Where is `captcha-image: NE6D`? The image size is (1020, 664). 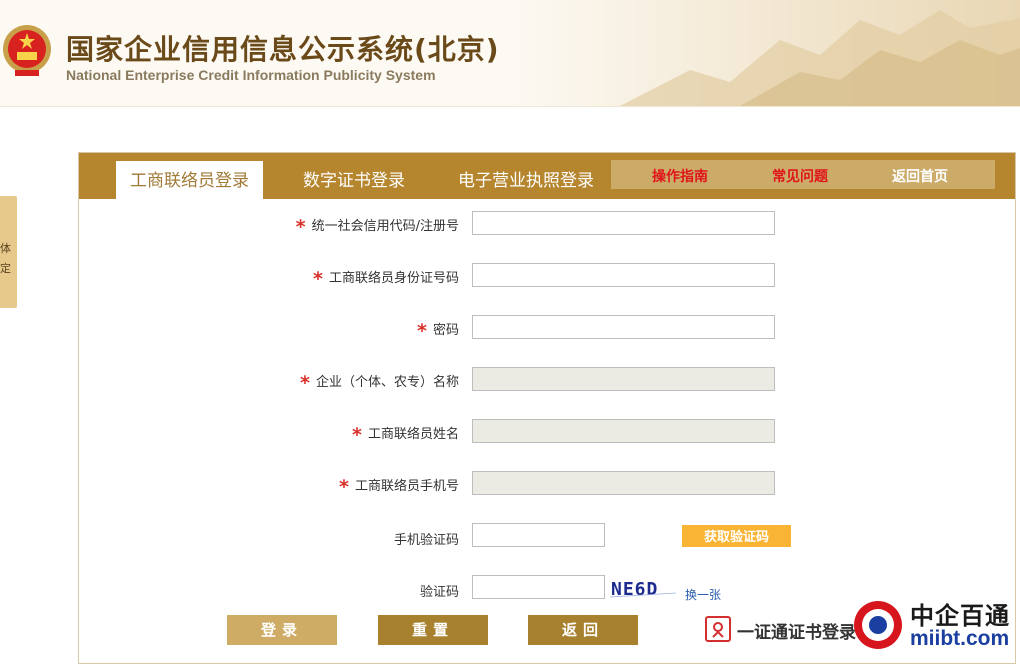
captcha-image: NE6D is located at coordinates (643, 588).